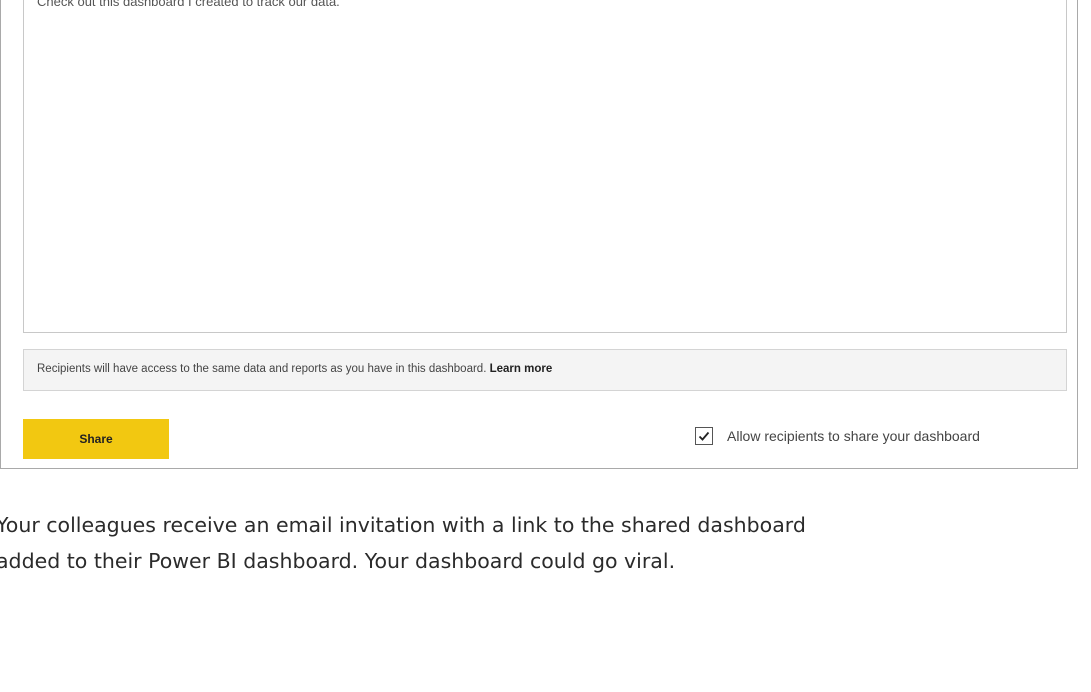 The height and width of the screenshot is (692, 1091). I want to click on allow-reshare-checkbox, so click(704, 436).